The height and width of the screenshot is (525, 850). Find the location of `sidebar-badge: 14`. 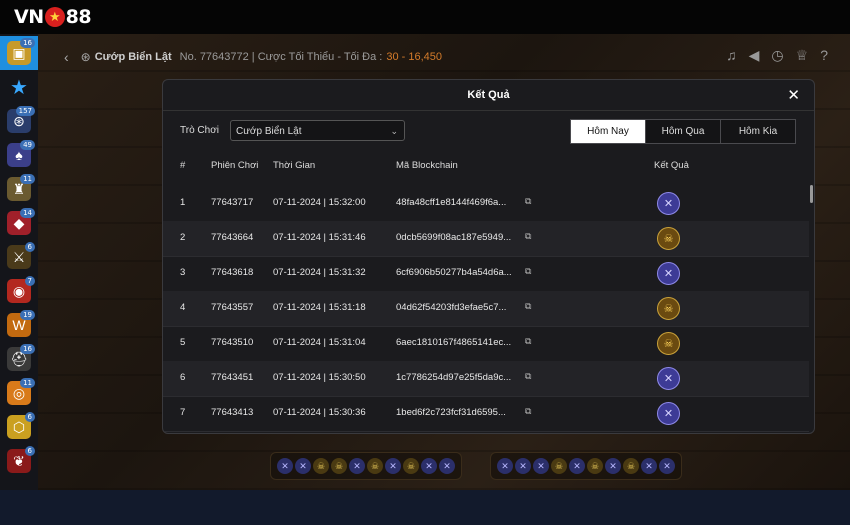

sidebar-badge: 14 is located at coordinates (27, 213).